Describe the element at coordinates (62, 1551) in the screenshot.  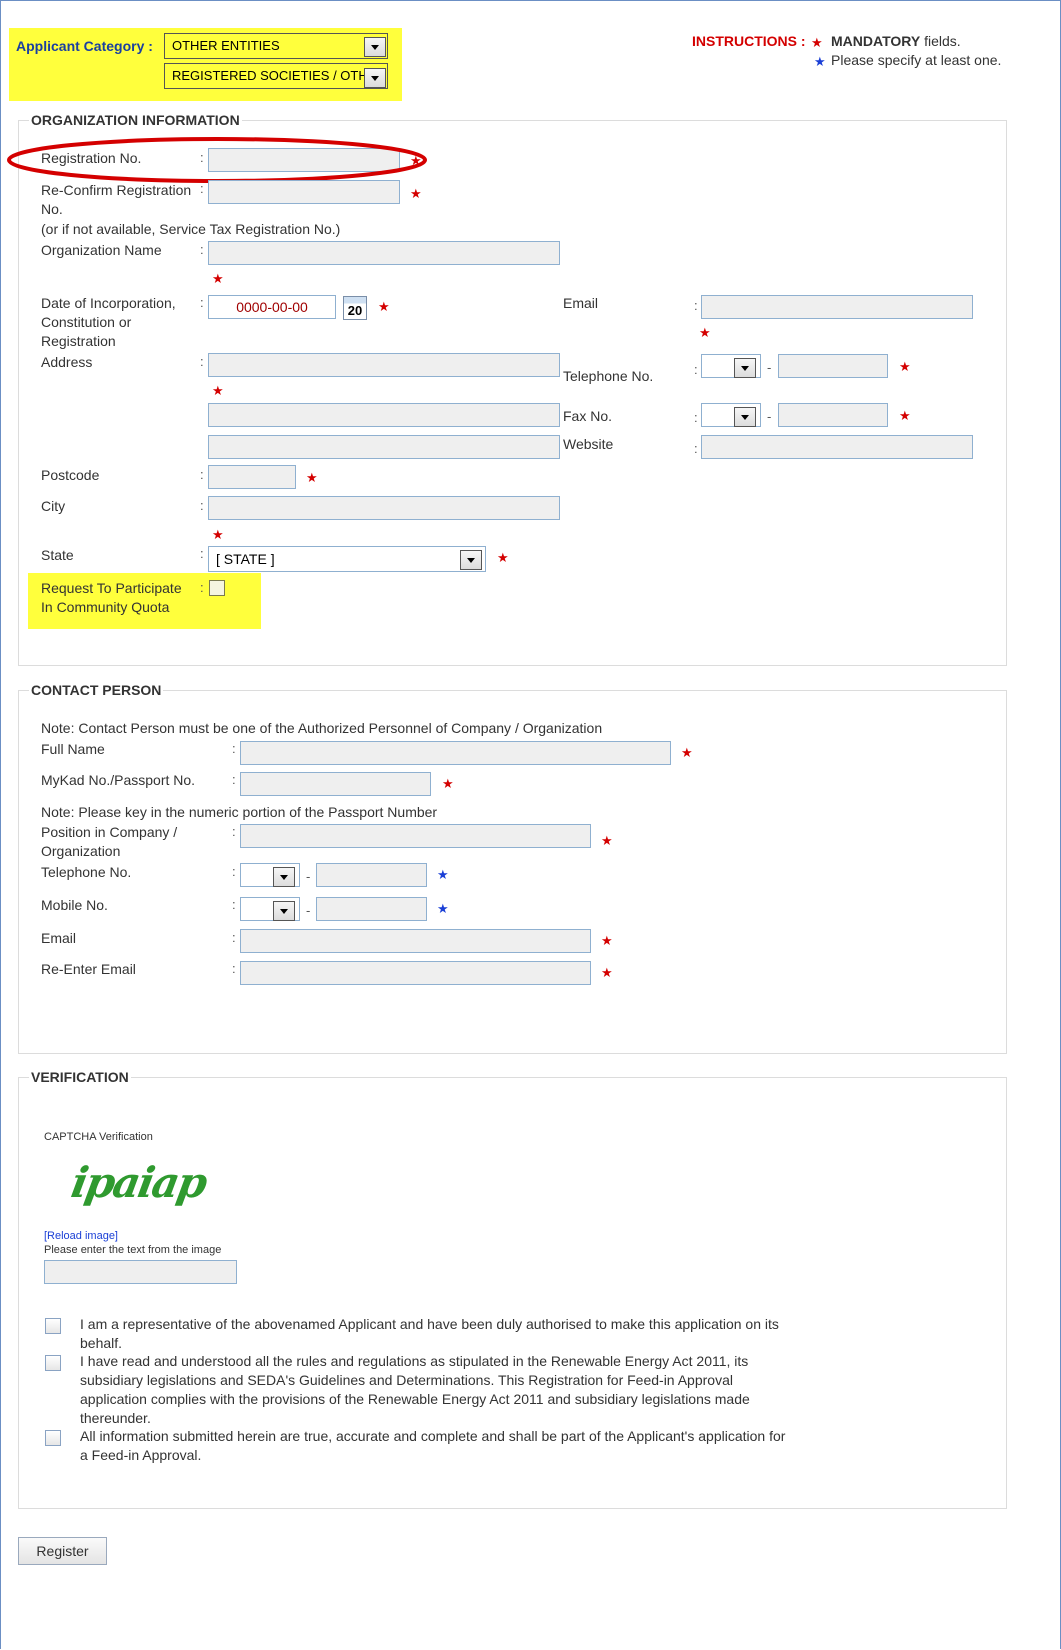
I see `register-button: Register` at that location.